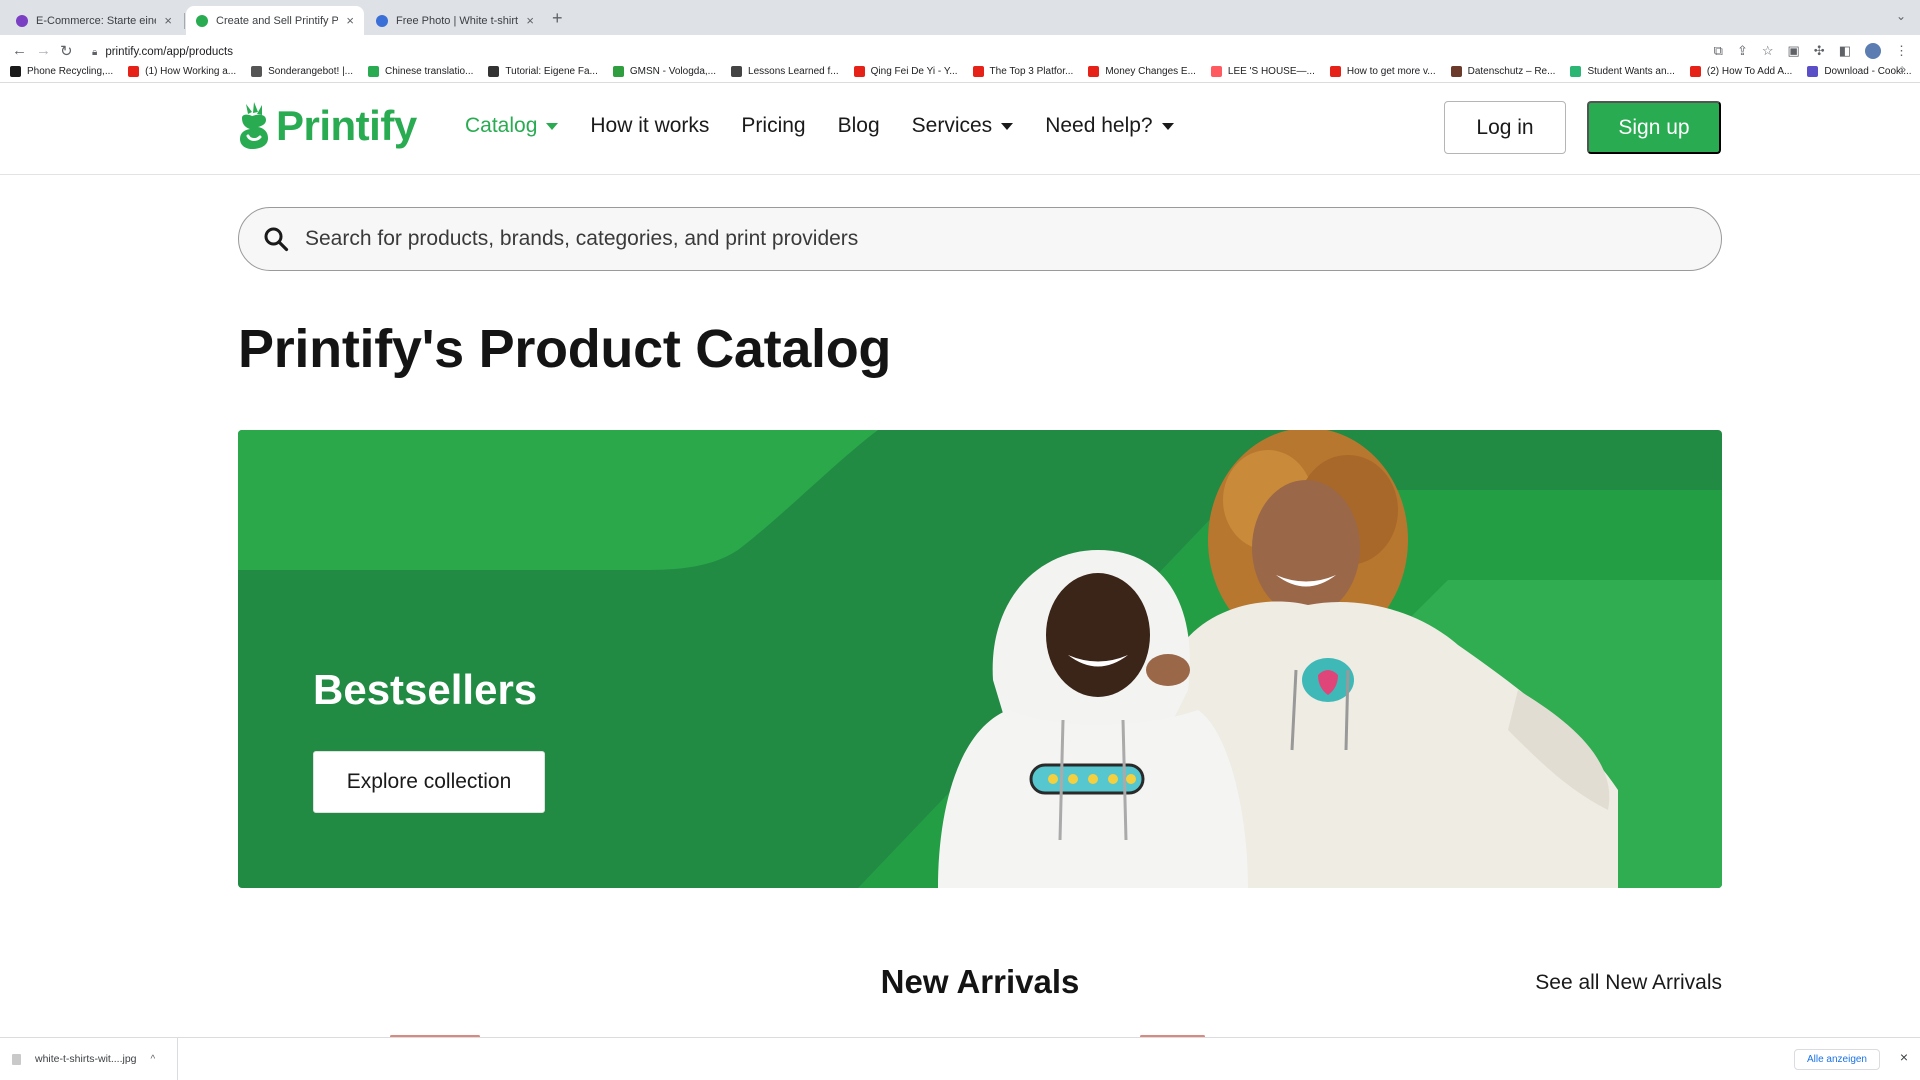  Describe the element at coordinates (859, 126) in the screenshot. I see `nav-blog: Blog` at that location.